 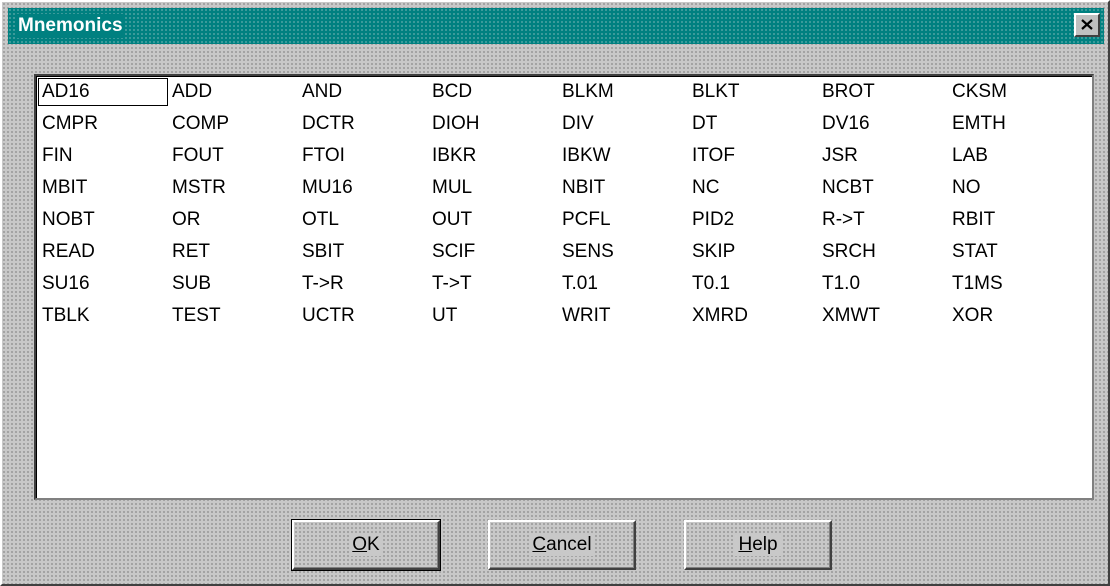 What do you see at coordinates (1013, 92) in the screenshot?
I see `mnemonic-item: CKSM` at bounding box center [1013, 92].